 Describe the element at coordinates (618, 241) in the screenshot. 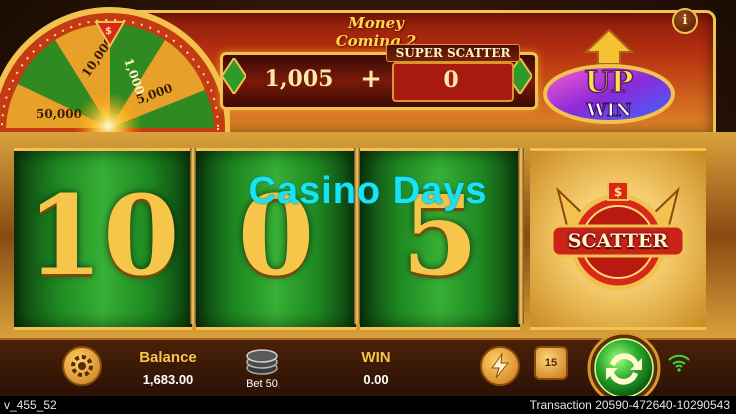

I see `scatter-label: SCATTER` at that location.